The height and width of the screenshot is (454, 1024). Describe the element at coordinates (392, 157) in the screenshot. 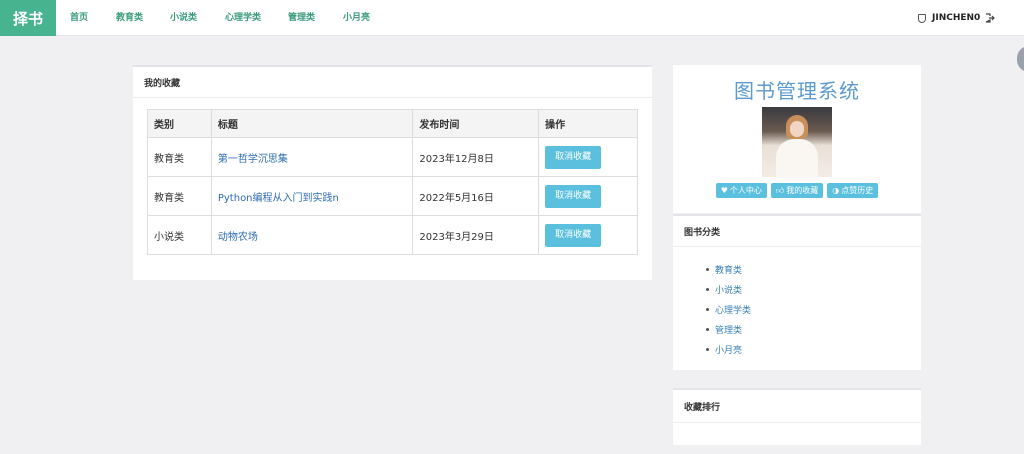

I see `table-row: 教育类 第一哲学沉思集 2023年12月8日 取消收藏` at that location.